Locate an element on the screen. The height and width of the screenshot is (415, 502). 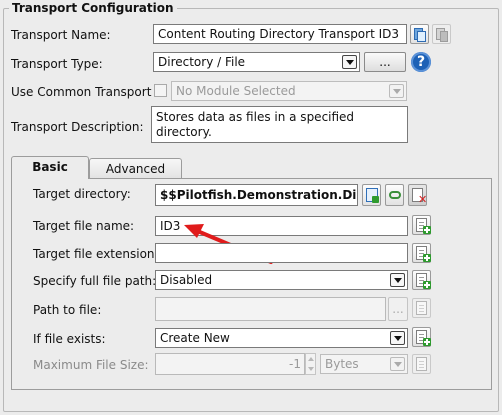
directory-link-button is located at coordinates (394, 195).